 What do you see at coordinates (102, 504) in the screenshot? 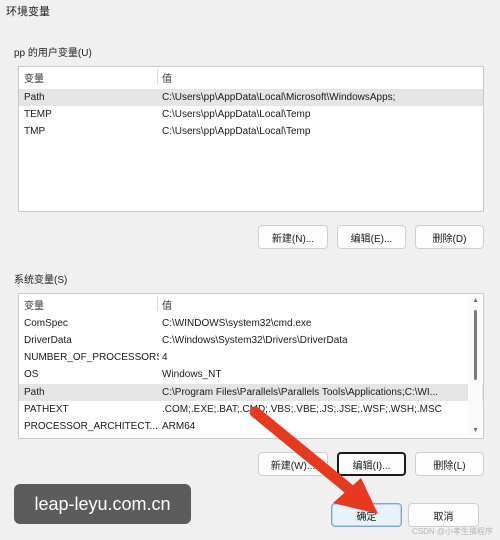
I see `site-watermark: leap-leyu.com.cn` at bounding box center [102, 504].